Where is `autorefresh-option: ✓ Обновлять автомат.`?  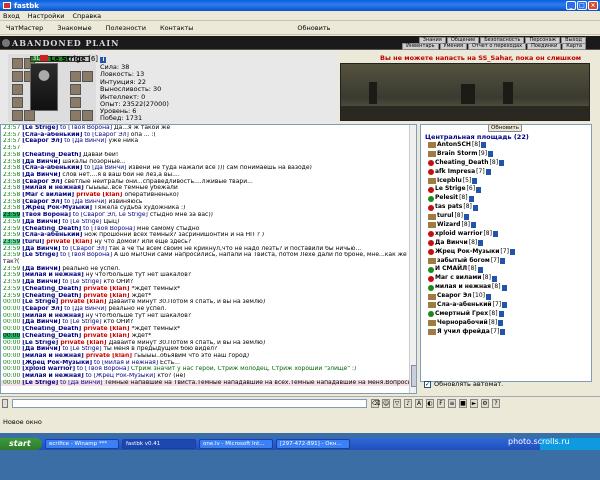 autorefresh-option: ✓ Обновлять автомат. is located at coordinates (463, 384).